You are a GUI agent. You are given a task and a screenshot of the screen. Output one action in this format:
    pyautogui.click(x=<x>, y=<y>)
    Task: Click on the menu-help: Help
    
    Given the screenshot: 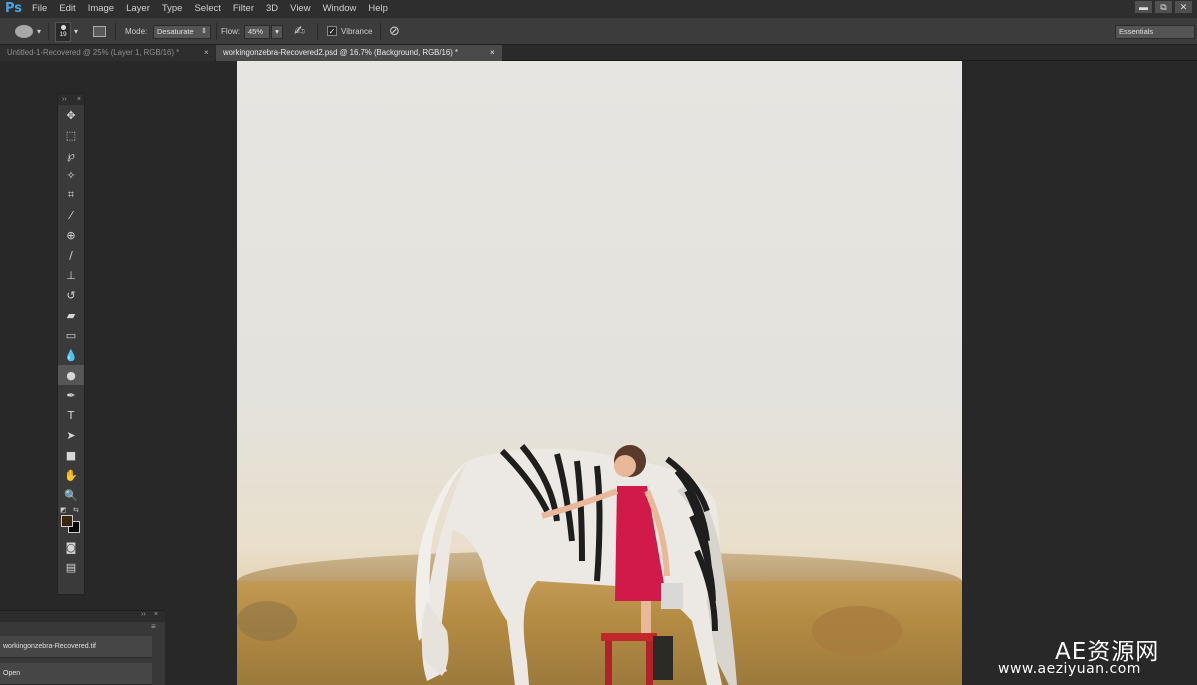 What is the action you would take?
    pyautogui.click(x=378, y=9)
    